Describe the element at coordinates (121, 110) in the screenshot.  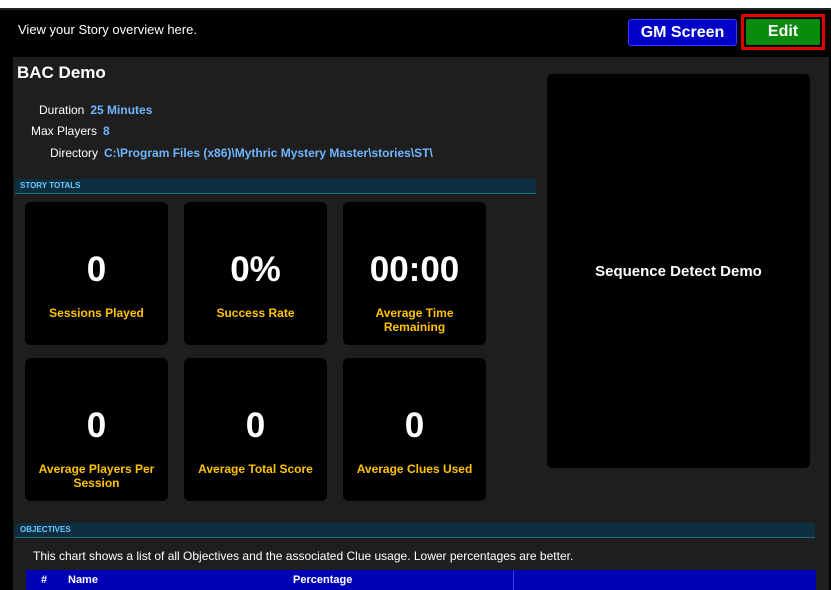
I see `duration-value: 25 Minutes` at that location.